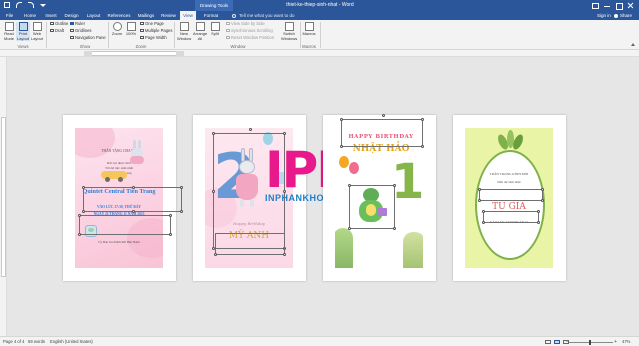 This screenshot has height=346, width=639. Describe the element at coordinates (557, 342) in the screenshot. I see `print-layout-view-icon` at that location.